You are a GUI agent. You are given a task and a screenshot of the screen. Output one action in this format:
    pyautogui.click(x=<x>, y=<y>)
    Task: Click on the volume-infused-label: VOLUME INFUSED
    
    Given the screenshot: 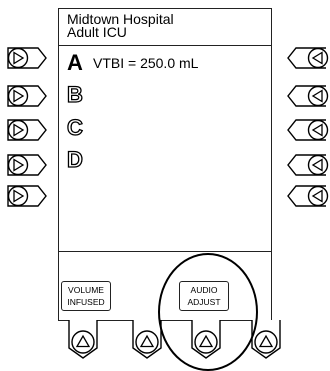 What is the action you would take?
    pyautogui.click(x=86, y=296)
    